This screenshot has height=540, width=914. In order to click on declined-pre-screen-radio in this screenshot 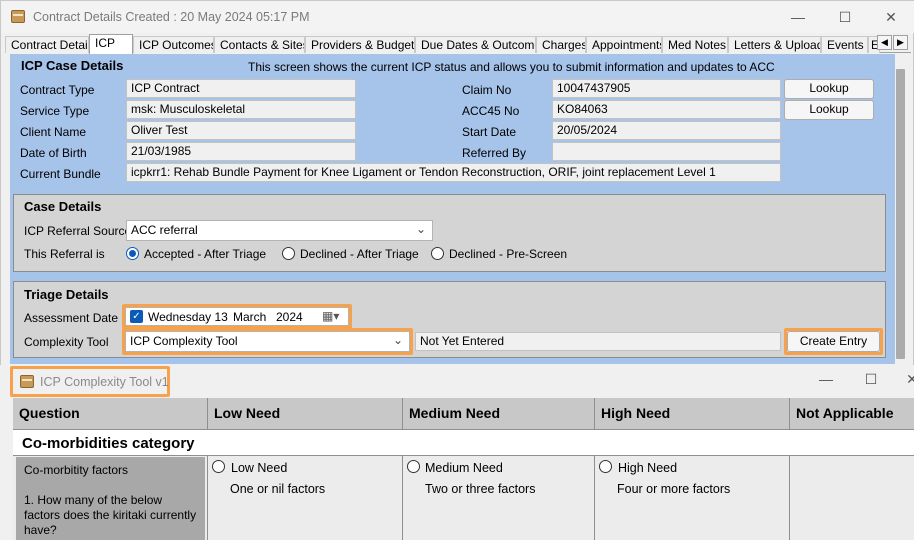, I will do `click(437, 253)`.